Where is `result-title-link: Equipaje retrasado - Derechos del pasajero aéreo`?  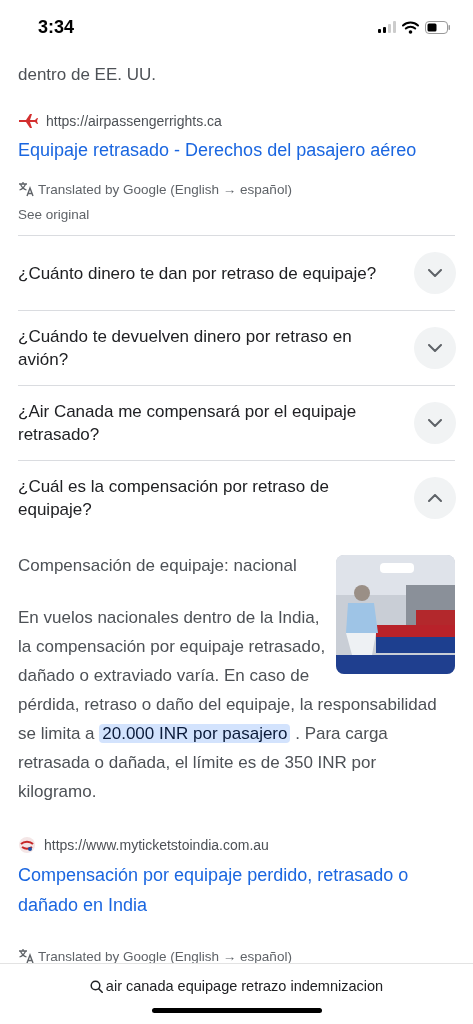
result-title-link: Equipaje retrasado - Derechos del pasajero aéreo is located at coordinates (236, 150).